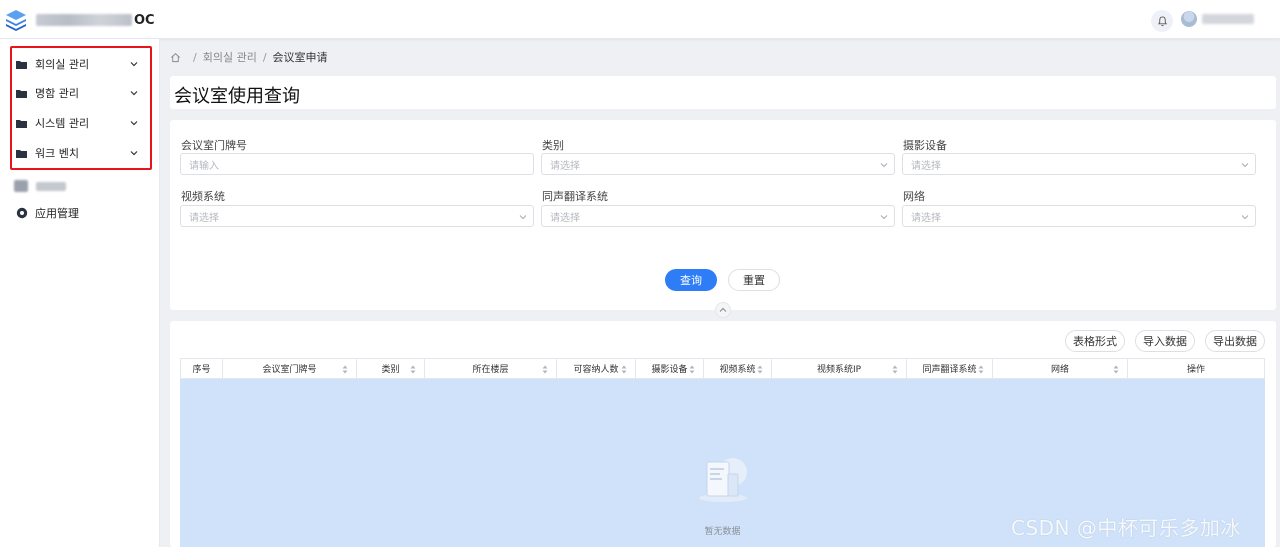 The width and height of the screenshot is (1280, 547). I want to click on bell-icon, so click(1162, 20).